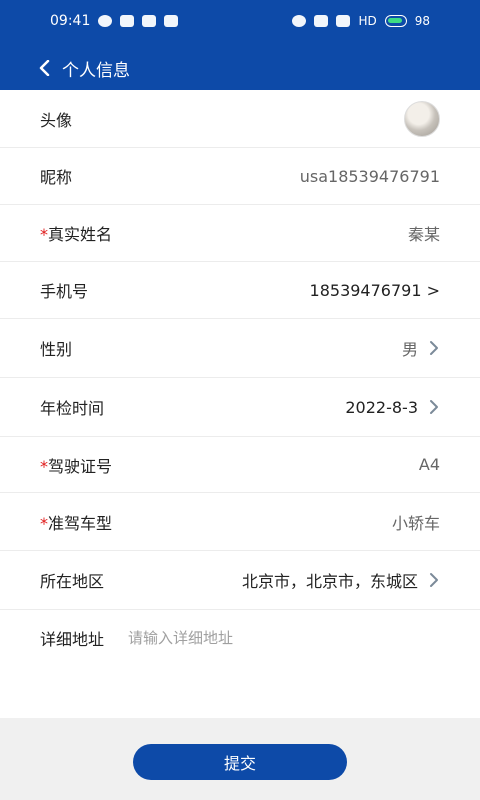 The width and height of the screenshot is (480, 800). Describe the element at coordinates (381, 407) in the screenshot. I see `inspection-date-value: 2022-8-3` at that location.